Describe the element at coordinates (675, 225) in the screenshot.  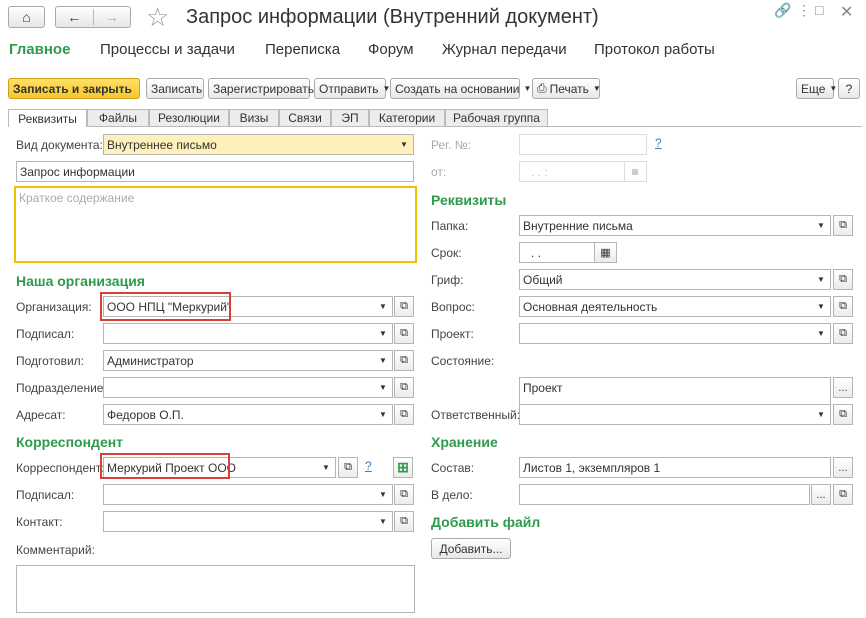
I see `folder-field: Внутренние письма ▼` at that location.